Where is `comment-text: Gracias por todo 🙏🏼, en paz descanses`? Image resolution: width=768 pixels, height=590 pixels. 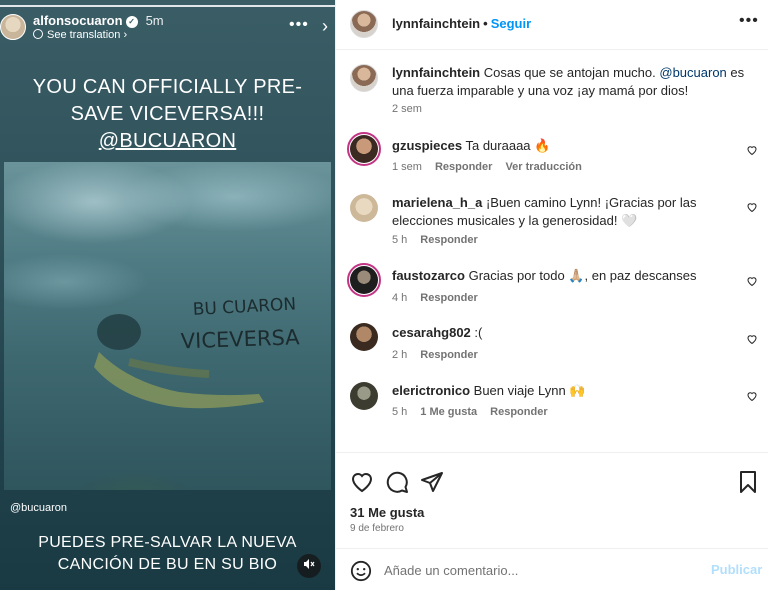 comment-text: Gracias por todo 🙏🏼, en paz descanses is located at coordinates (582, 275).